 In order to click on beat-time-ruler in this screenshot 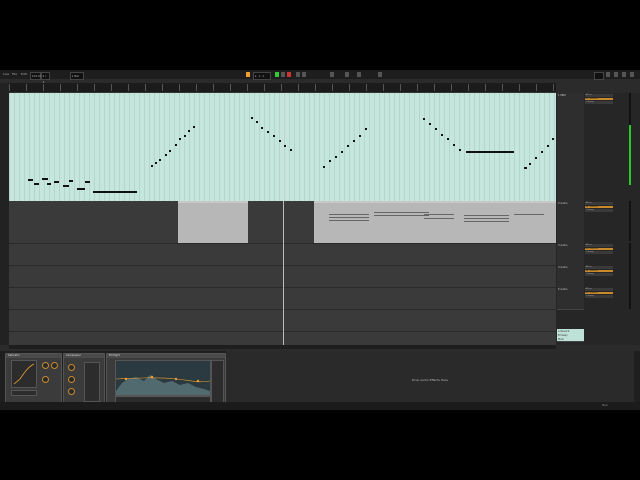, I will do `click(282, 88)`.